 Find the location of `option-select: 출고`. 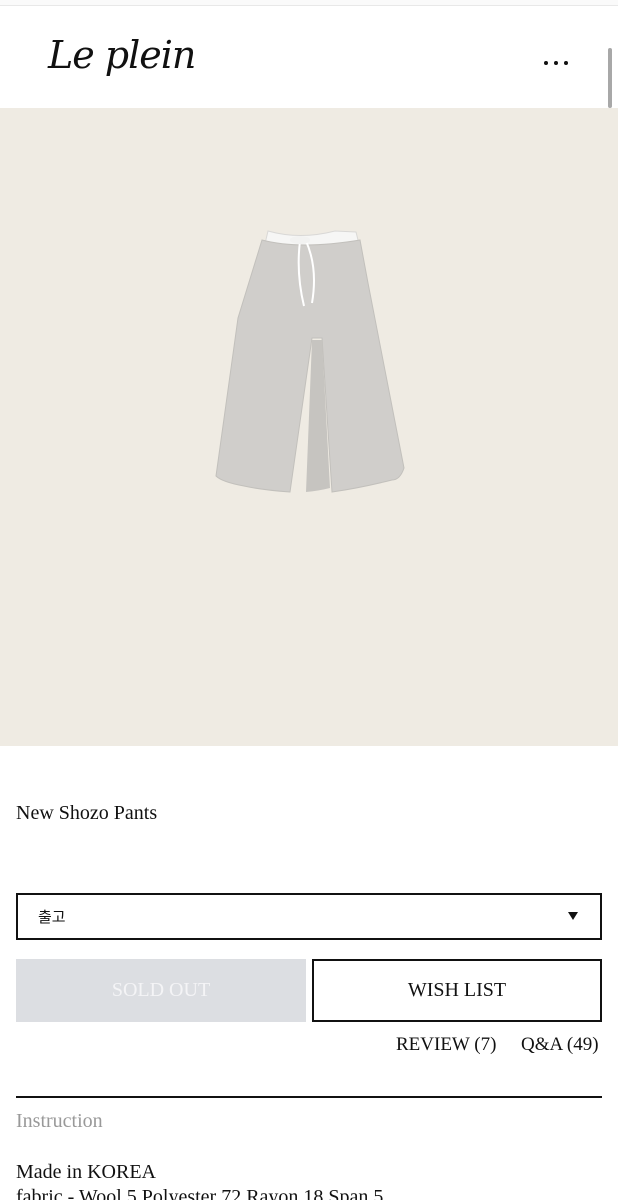

option-select: 출고 is located at coordinates (309, 916).